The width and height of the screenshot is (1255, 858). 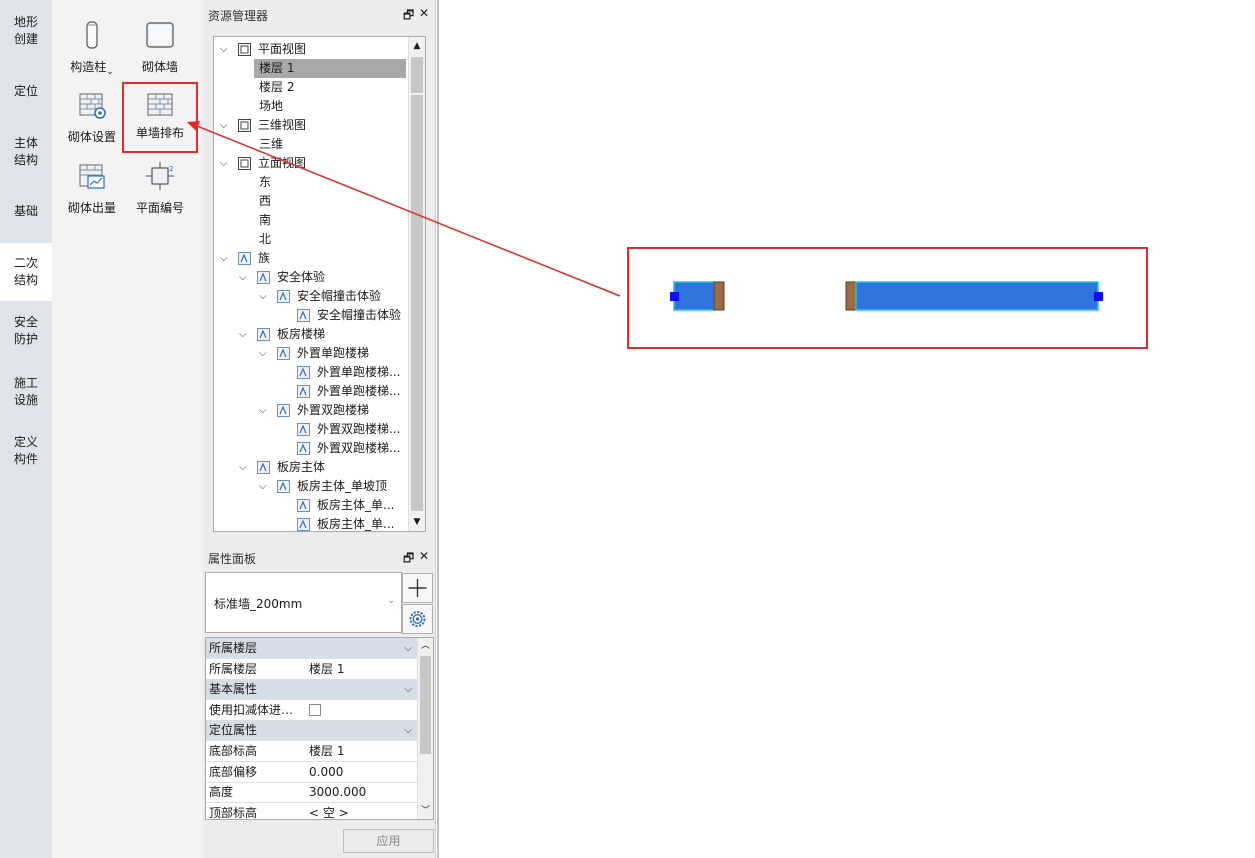 I want to click on column-tool-button: 构造柱⌄, so click(x=92, y=43).